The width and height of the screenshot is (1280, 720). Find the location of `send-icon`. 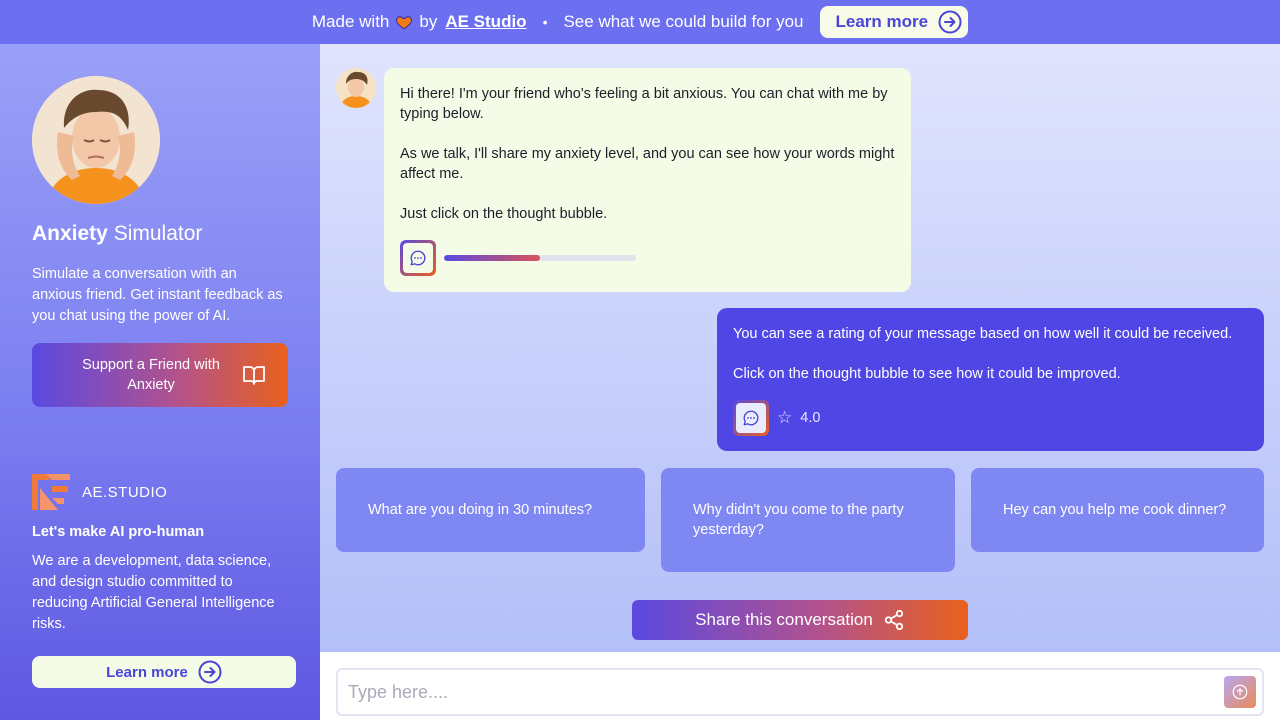

send-icon is located at coordinates (1240, 692).